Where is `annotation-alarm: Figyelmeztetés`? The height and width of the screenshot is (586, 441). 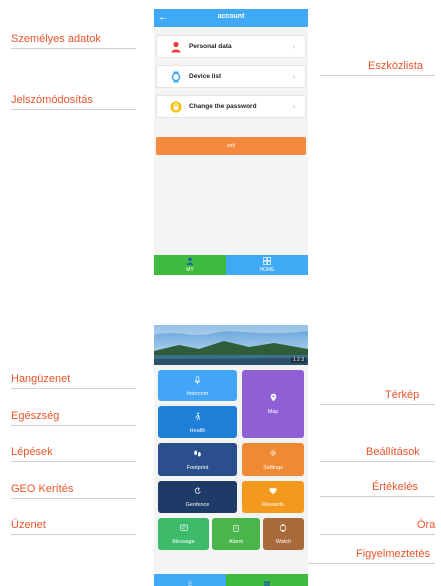
annotation-alarm: Figyelmeztetés is located at coordinates (393, 554).